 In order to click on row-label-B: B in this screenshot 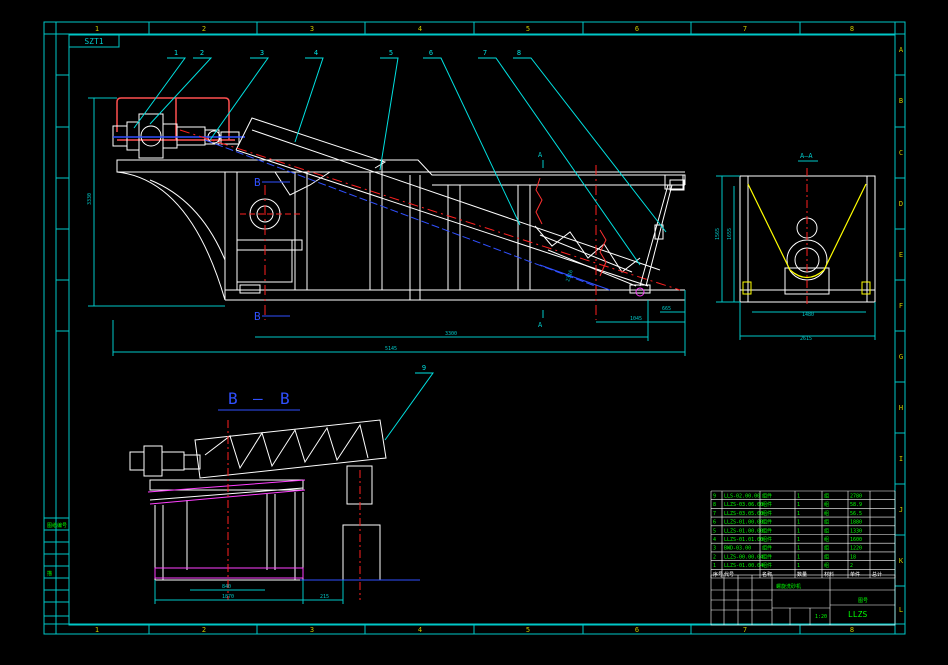, I will do `click(901, 101)`.